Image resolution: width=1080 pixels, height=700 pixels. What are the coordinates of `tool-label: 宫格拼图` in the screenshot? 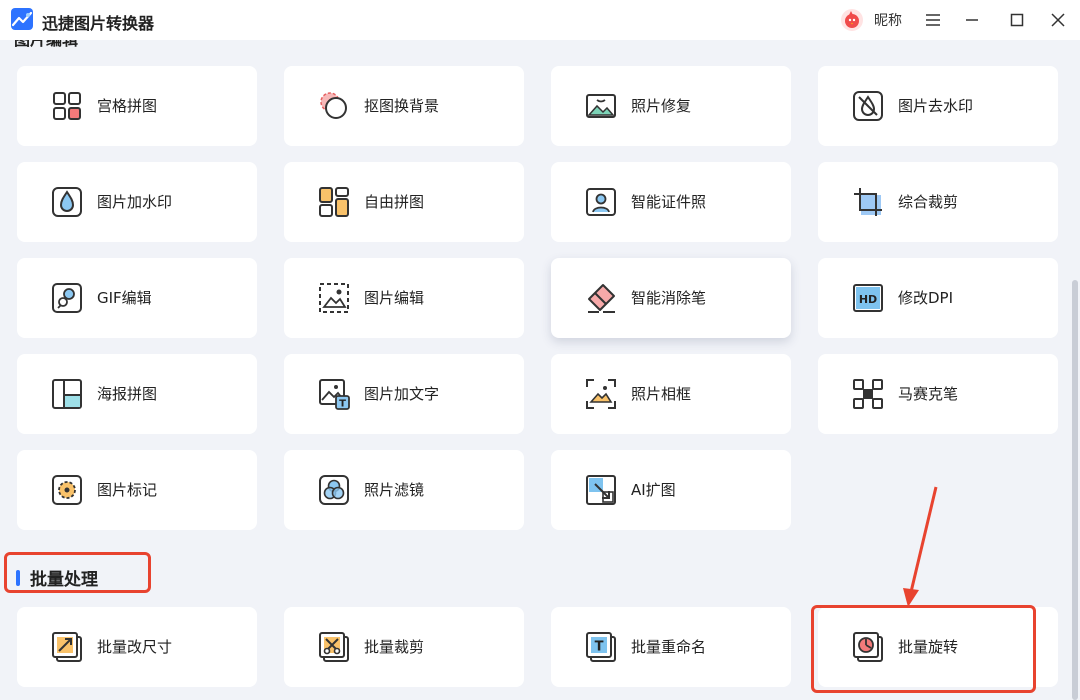 It's located at (127, 106).